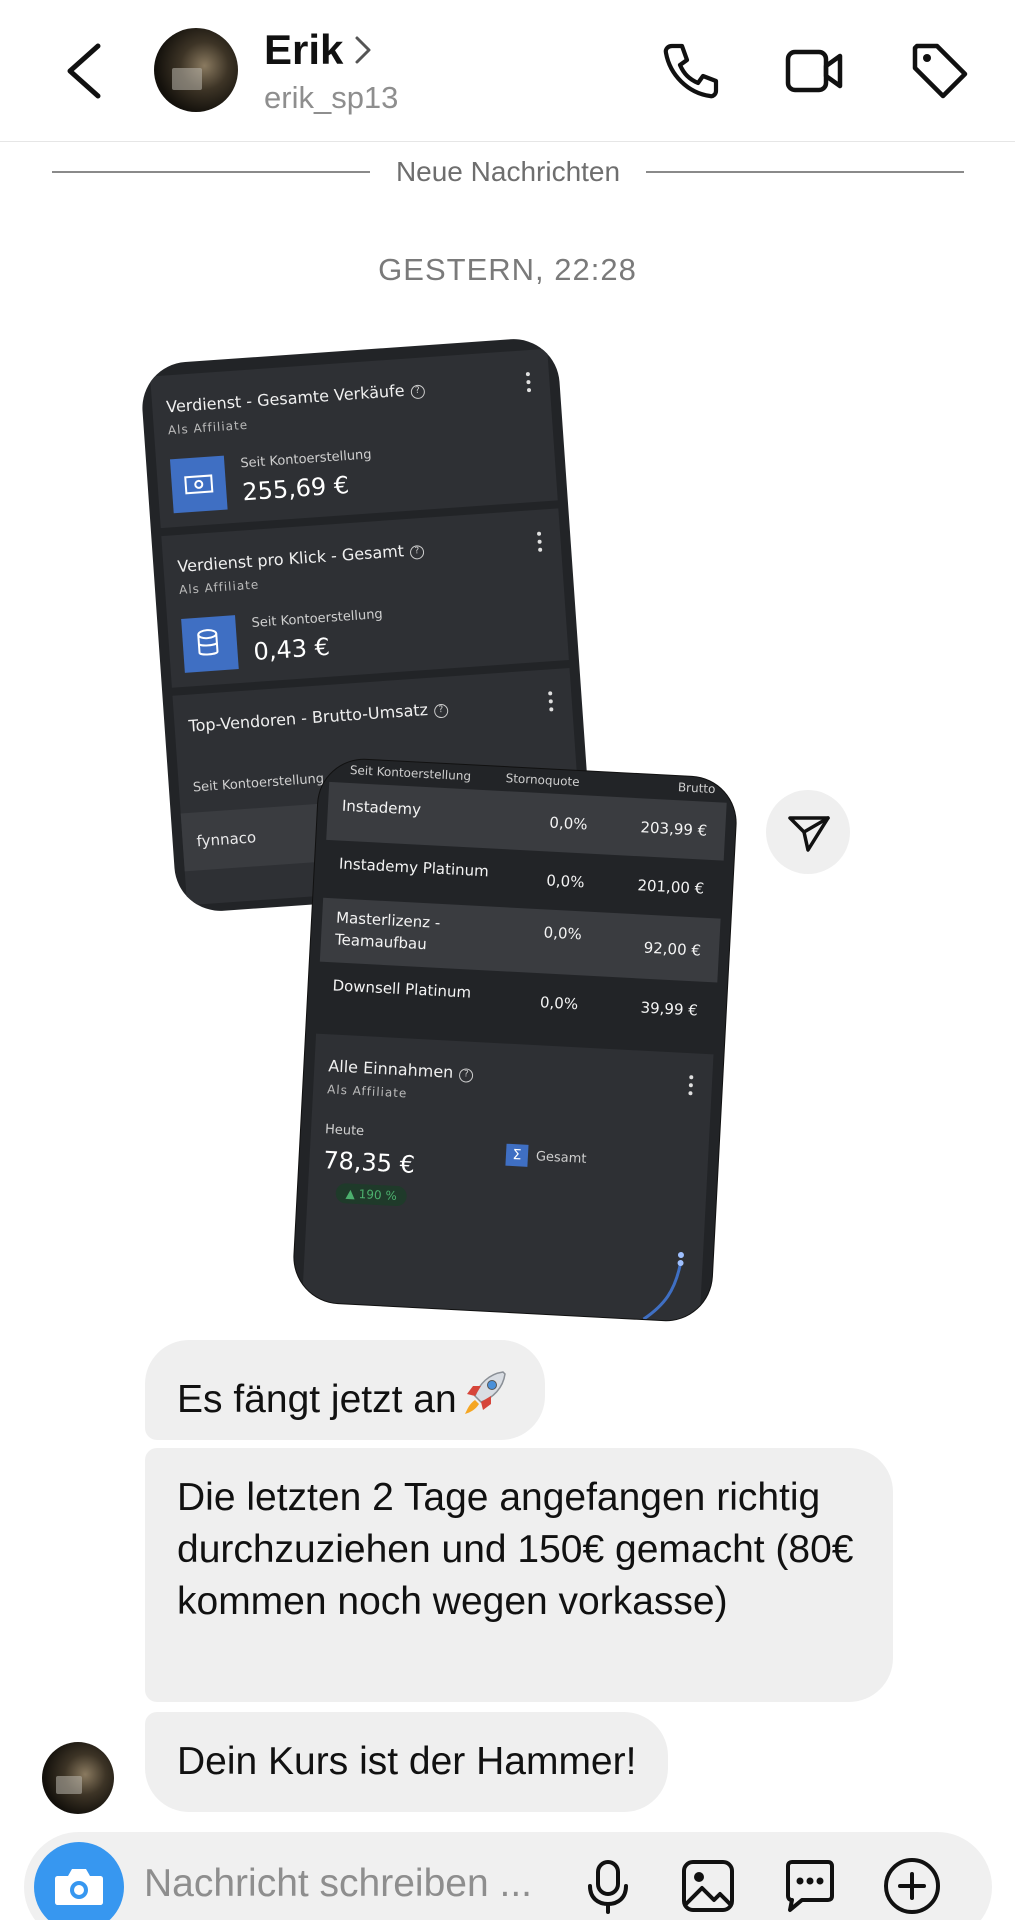  Describe the element at coordinates (485, 1392) in the screenshot. I see `rocket-emoji-icon` at that location.